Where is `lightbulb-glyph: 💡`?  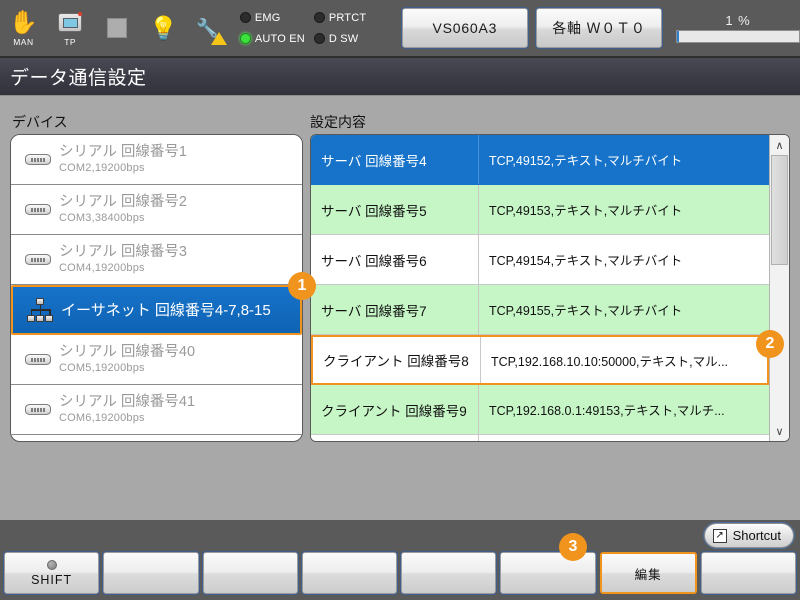
lightbulb-glyph: 💡 is located at coordinates (163, 27).